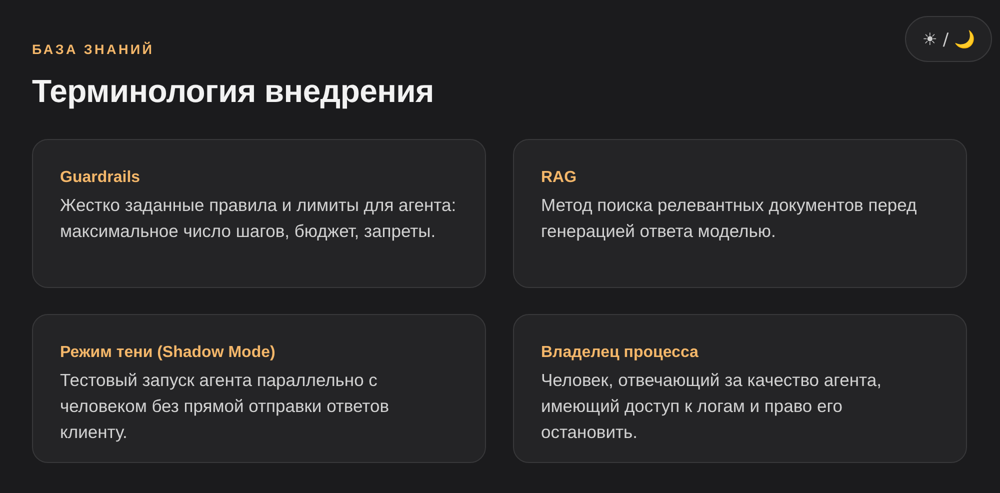 The width and height of the screenshot is (1000, 493). I want to click on term-title: Владелец процесса, so click(620, 353).